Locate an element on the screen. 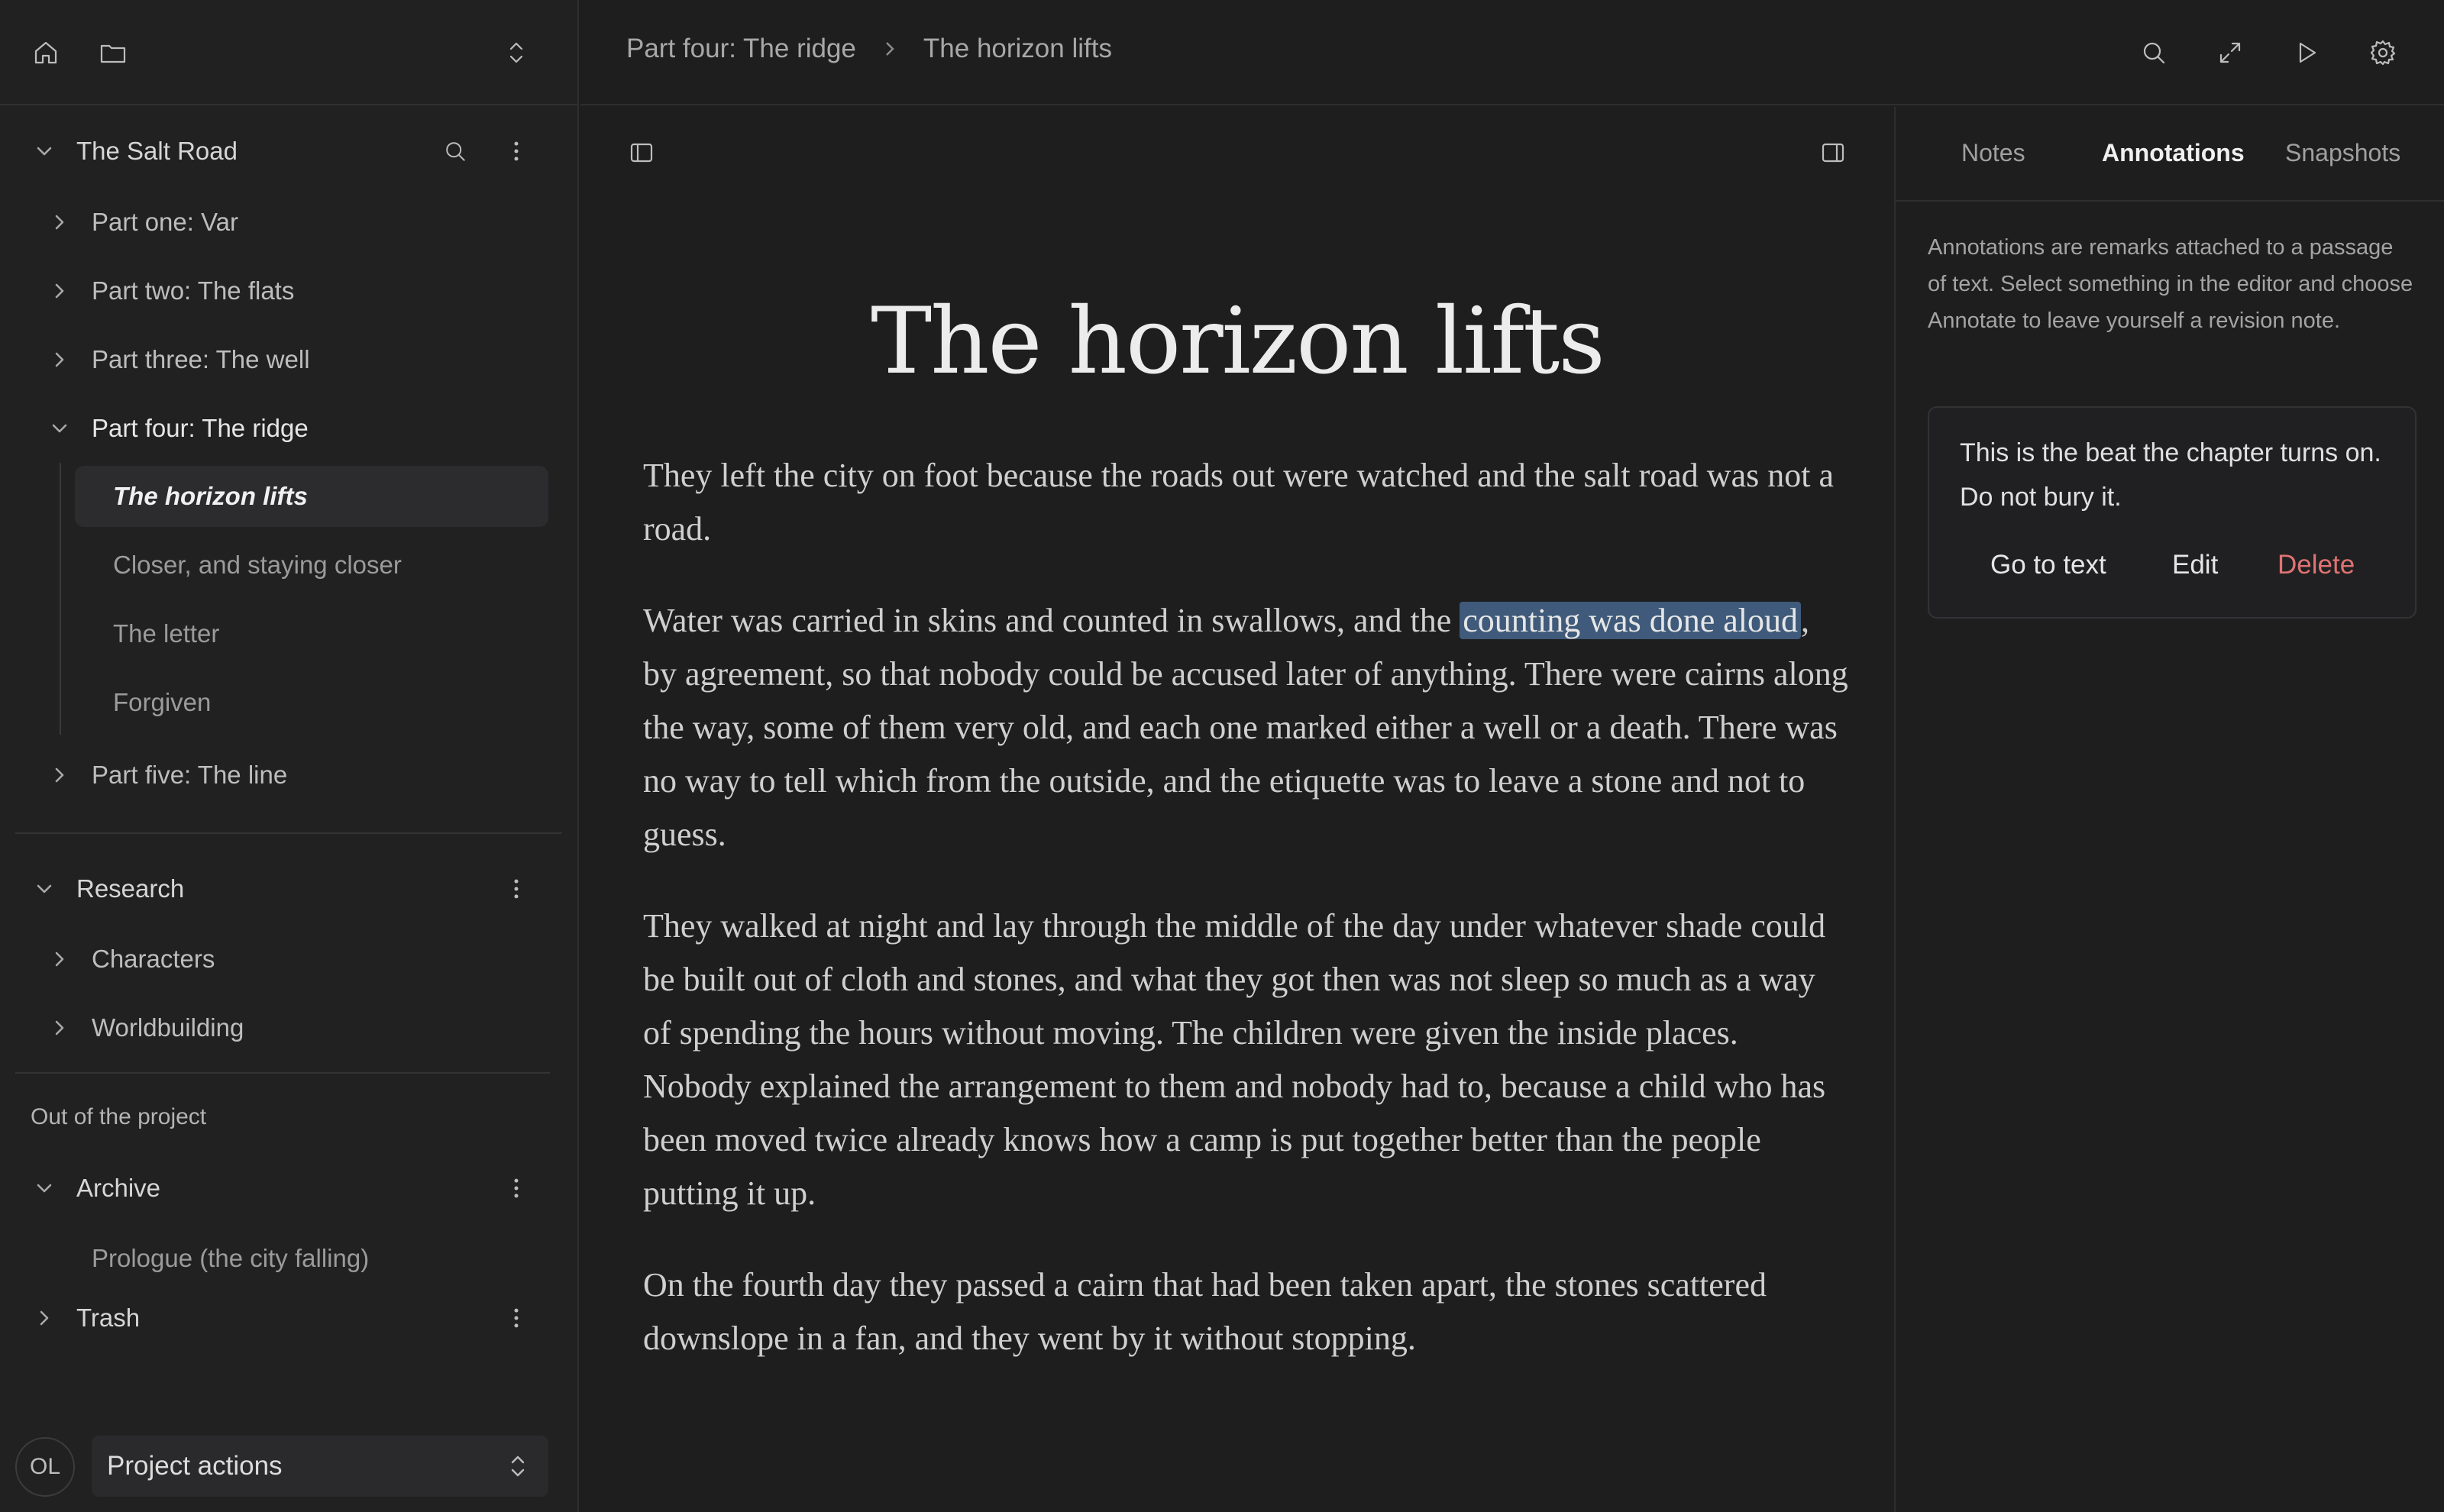 Image resolution: width=2444 pixels, height=1512 pixels. research-row: Research is located at coordinates (107, 889).